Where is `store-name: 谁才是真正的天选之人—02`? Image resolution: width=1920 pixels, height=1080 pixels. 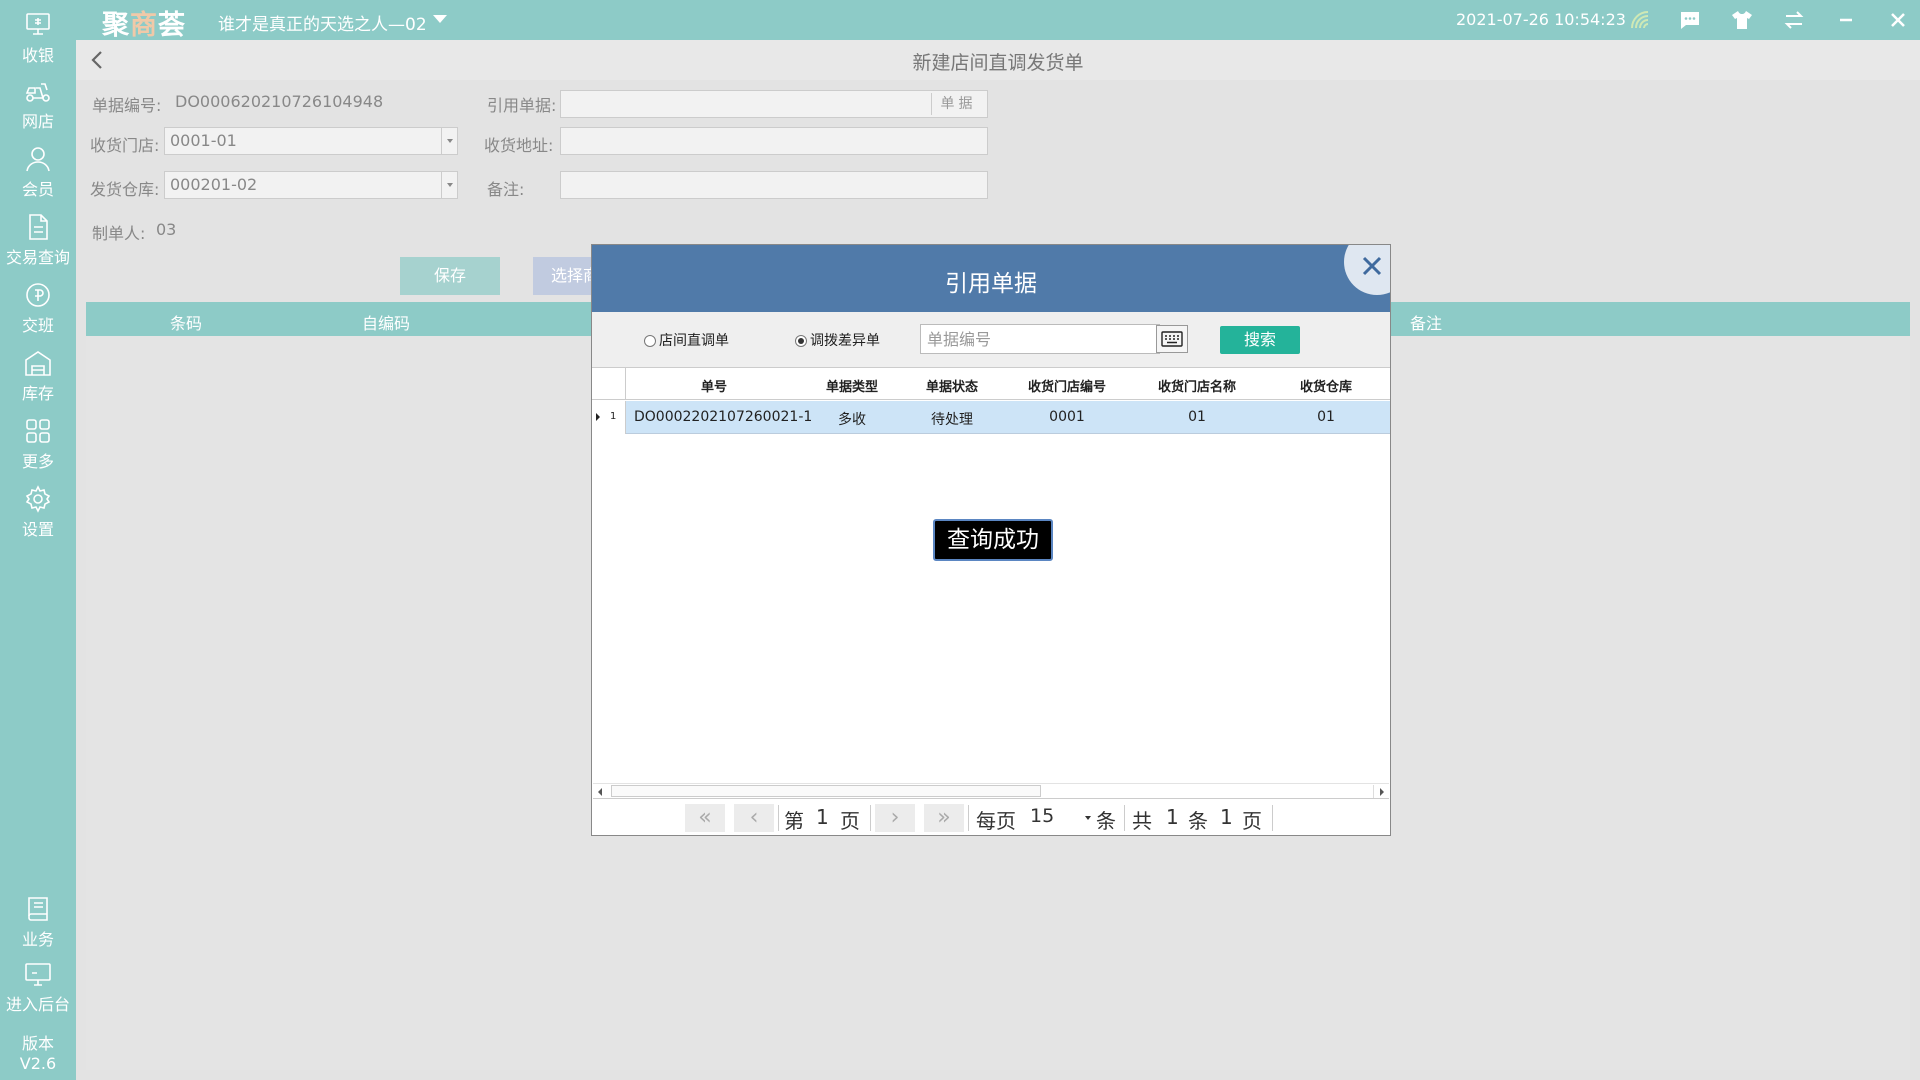 store-name: 谁才是真正的天选之人—02 is located at coordinates (322, 22).